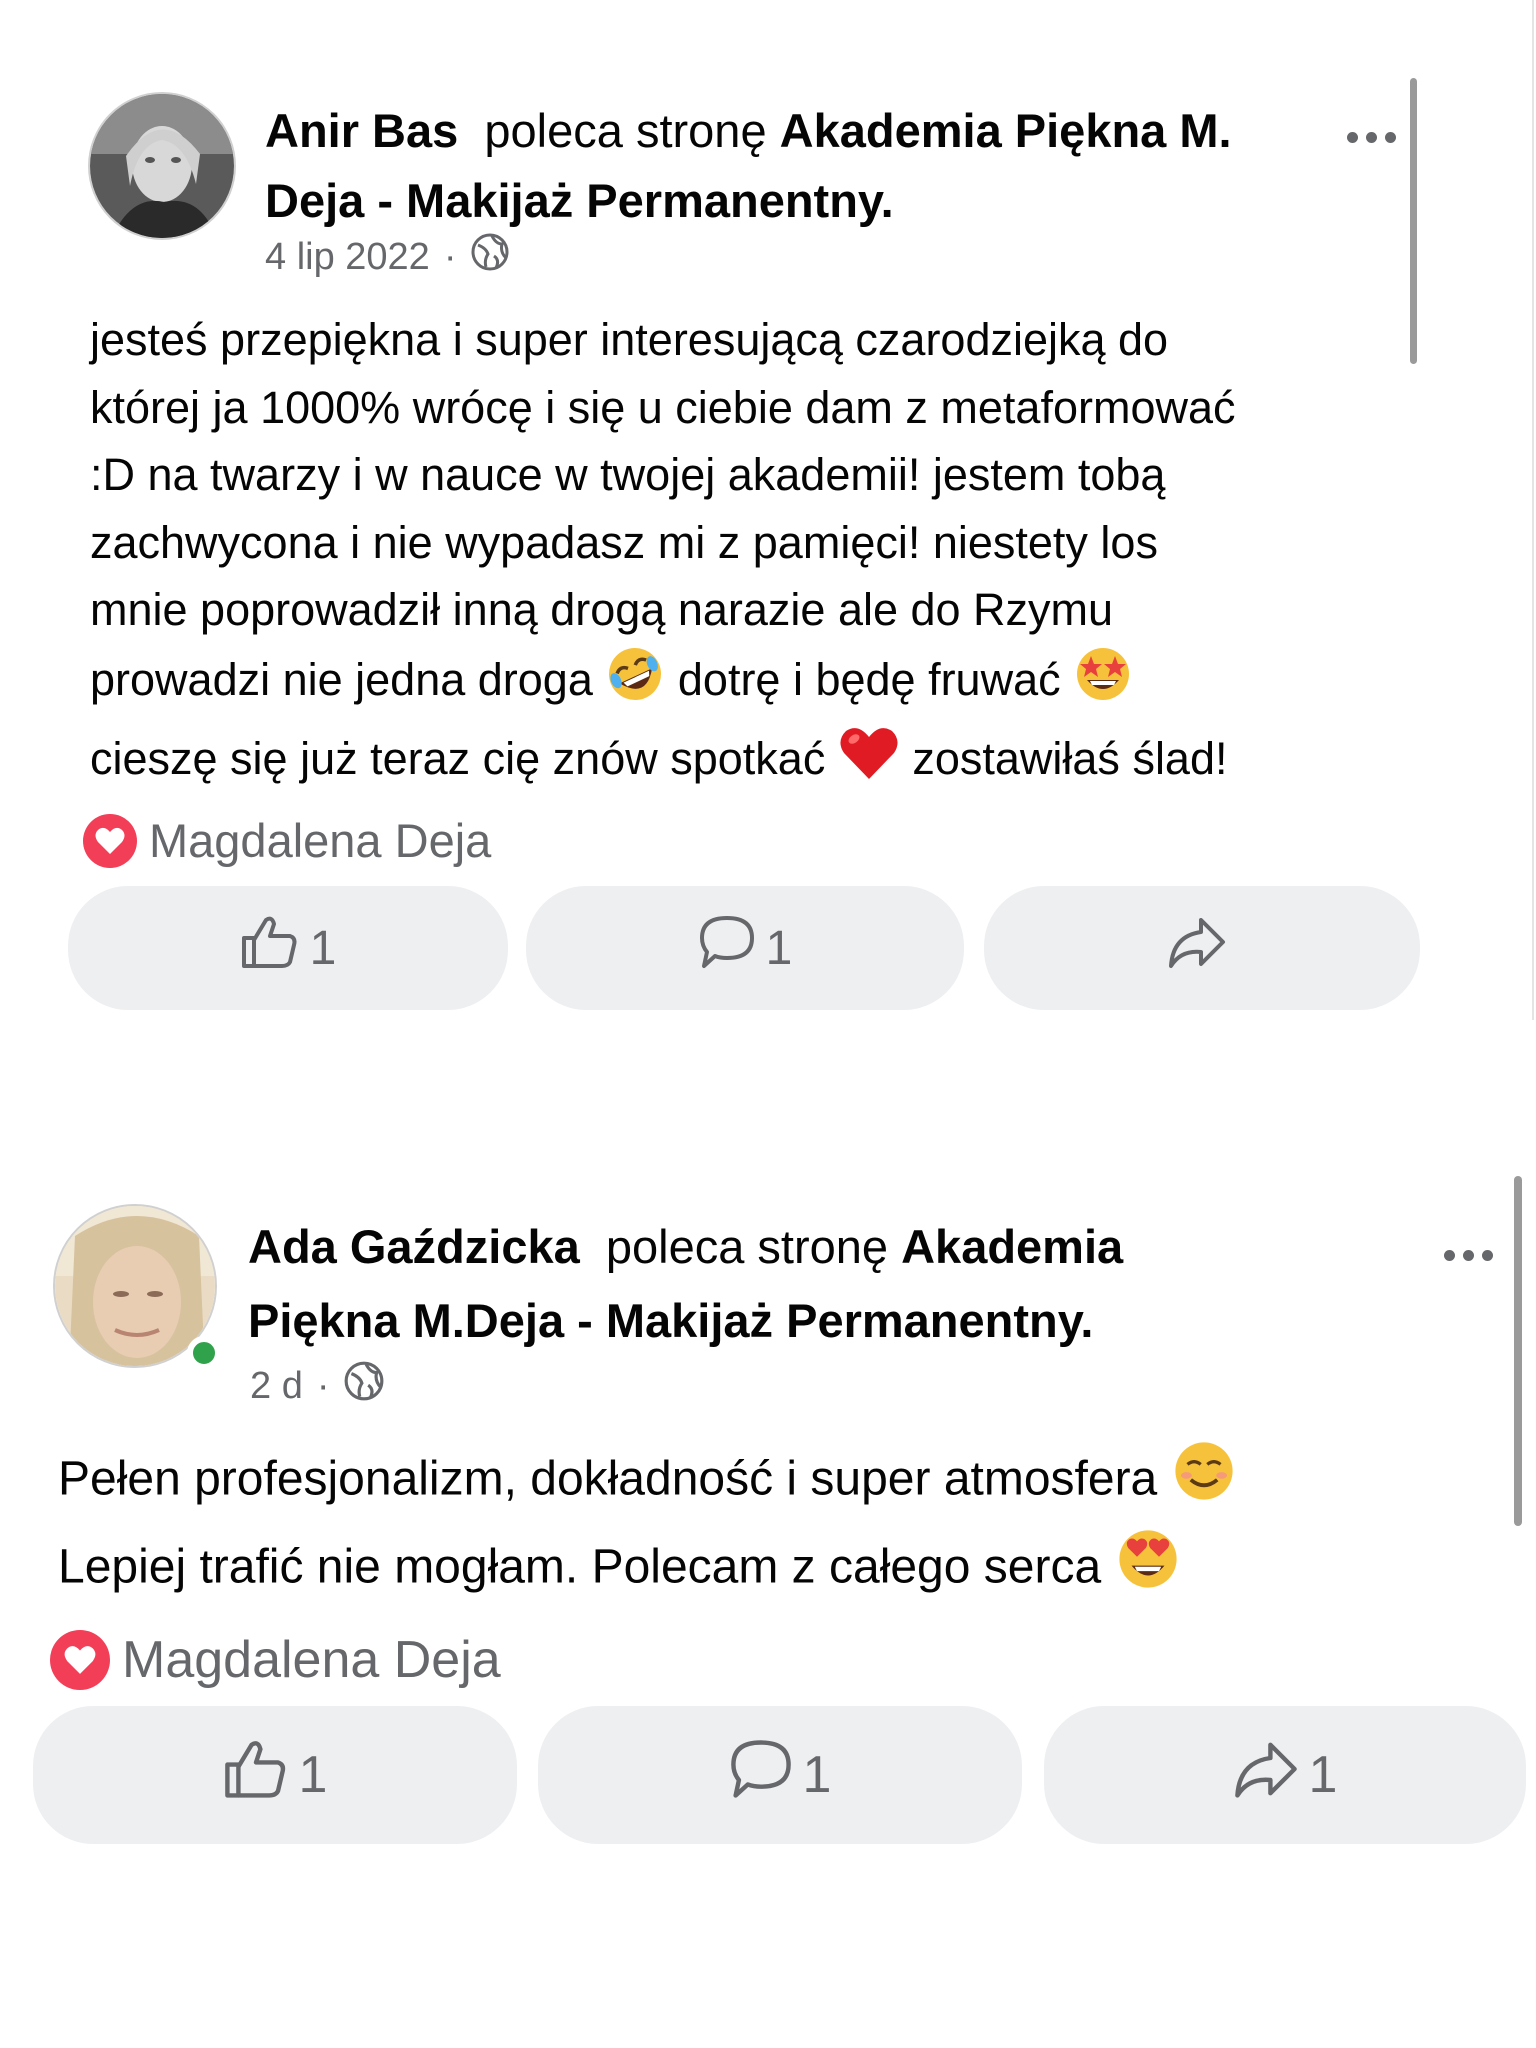 The height and width of the screenshot is (2048, 1536). Describe the element at coordinates (347, 257) in the screenshot. I see `post-date: 4 lip 2022` at that location.